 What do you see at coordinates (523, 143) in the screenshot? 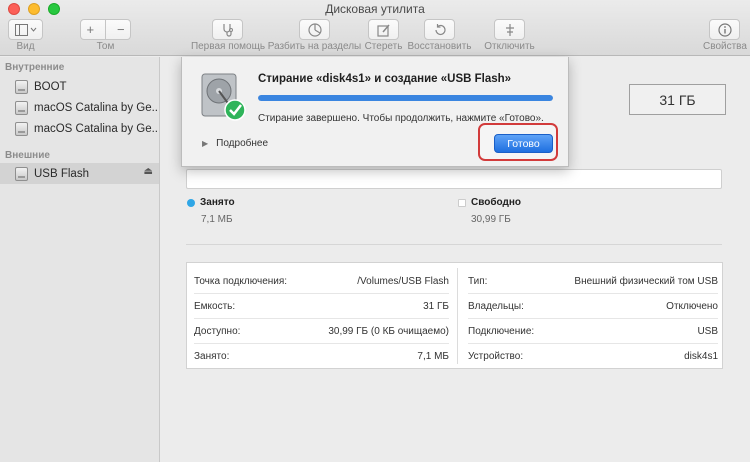
I see `done-button: Готово` at bounding box center [523, 143].